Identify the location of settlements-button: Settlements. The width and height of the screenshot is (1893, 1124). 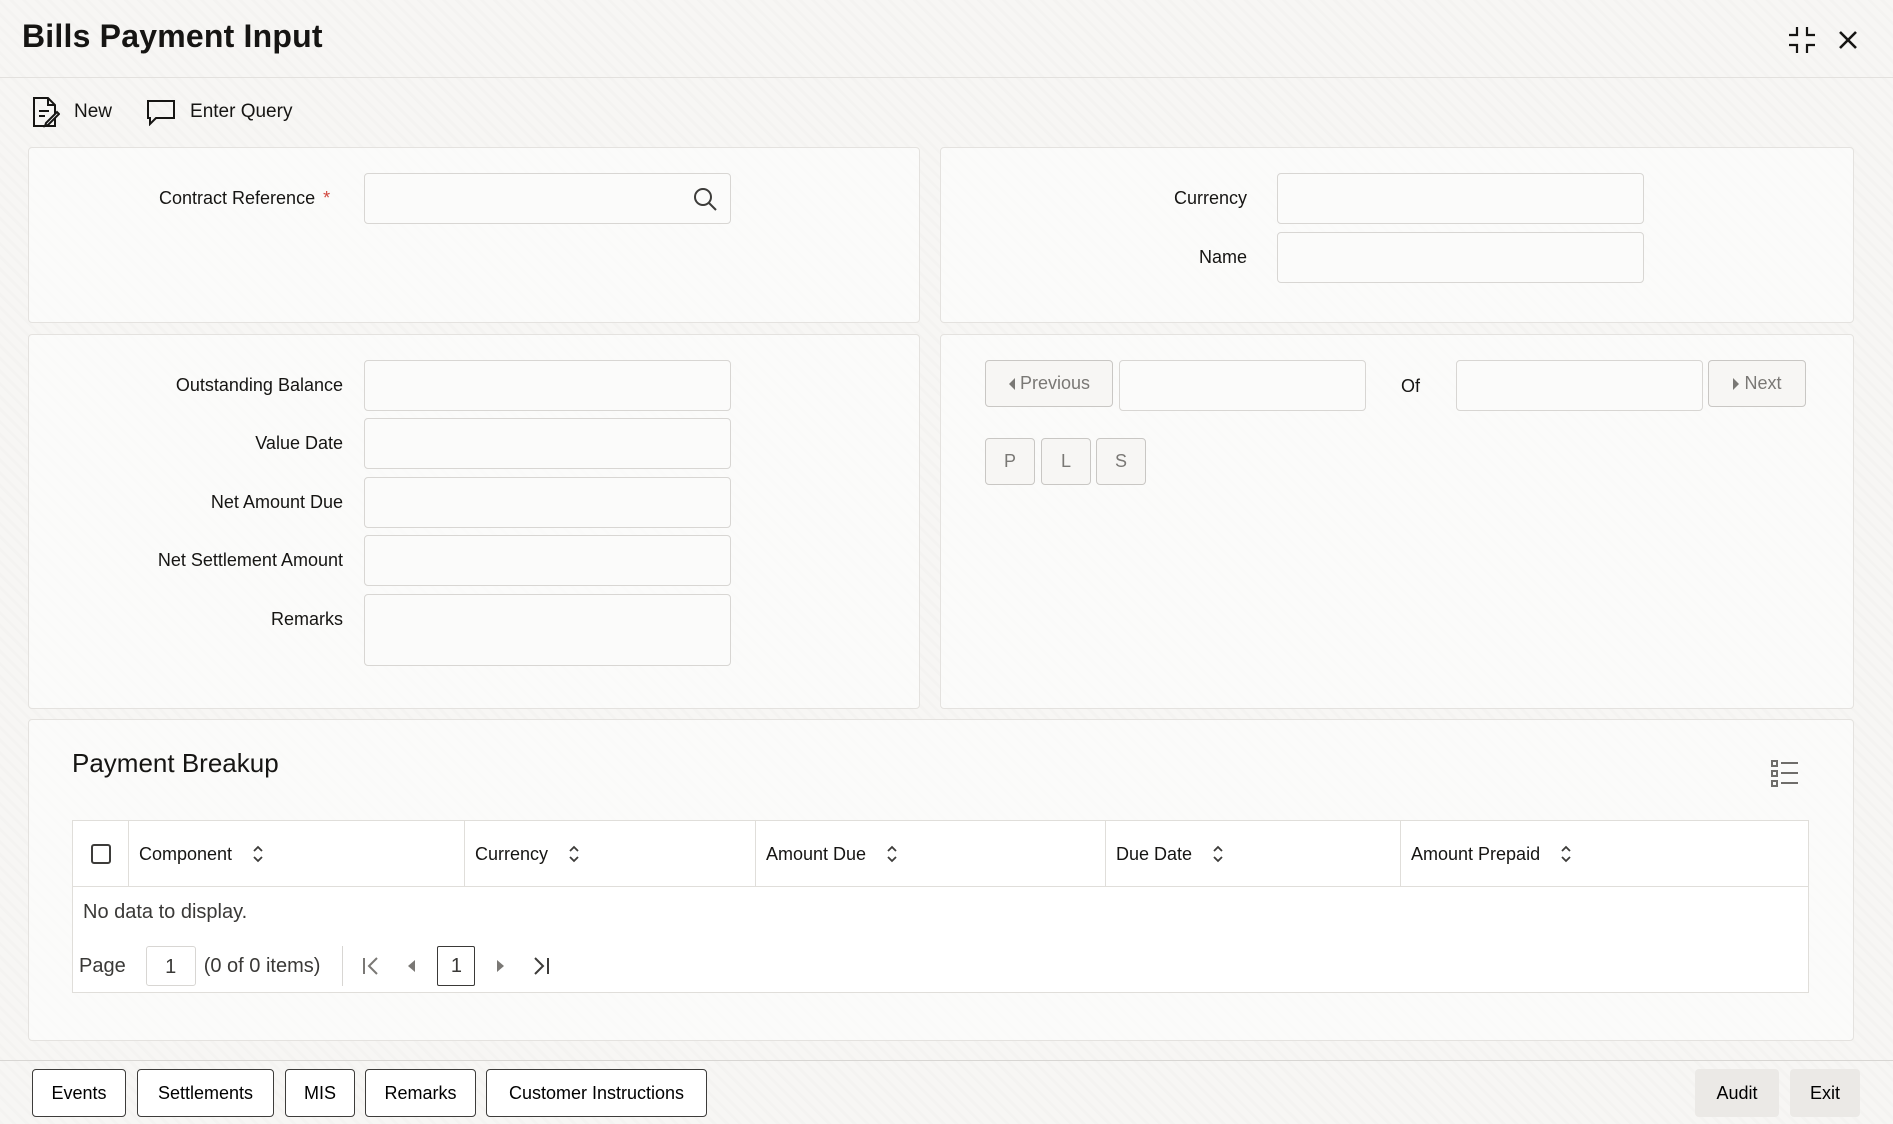
(205, 1093).